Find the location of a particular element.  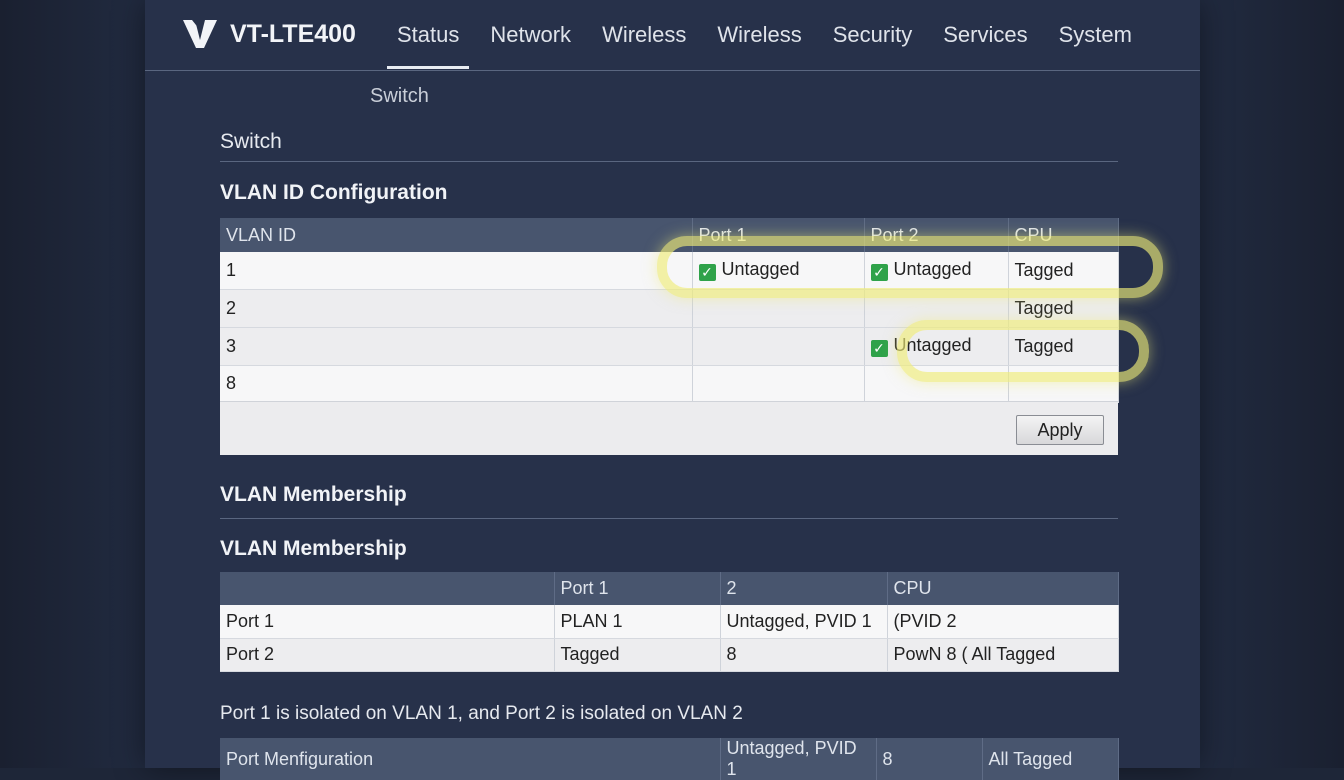

vlan-config-title: VLAN ID Configuration is located at coordinates (334, 192).